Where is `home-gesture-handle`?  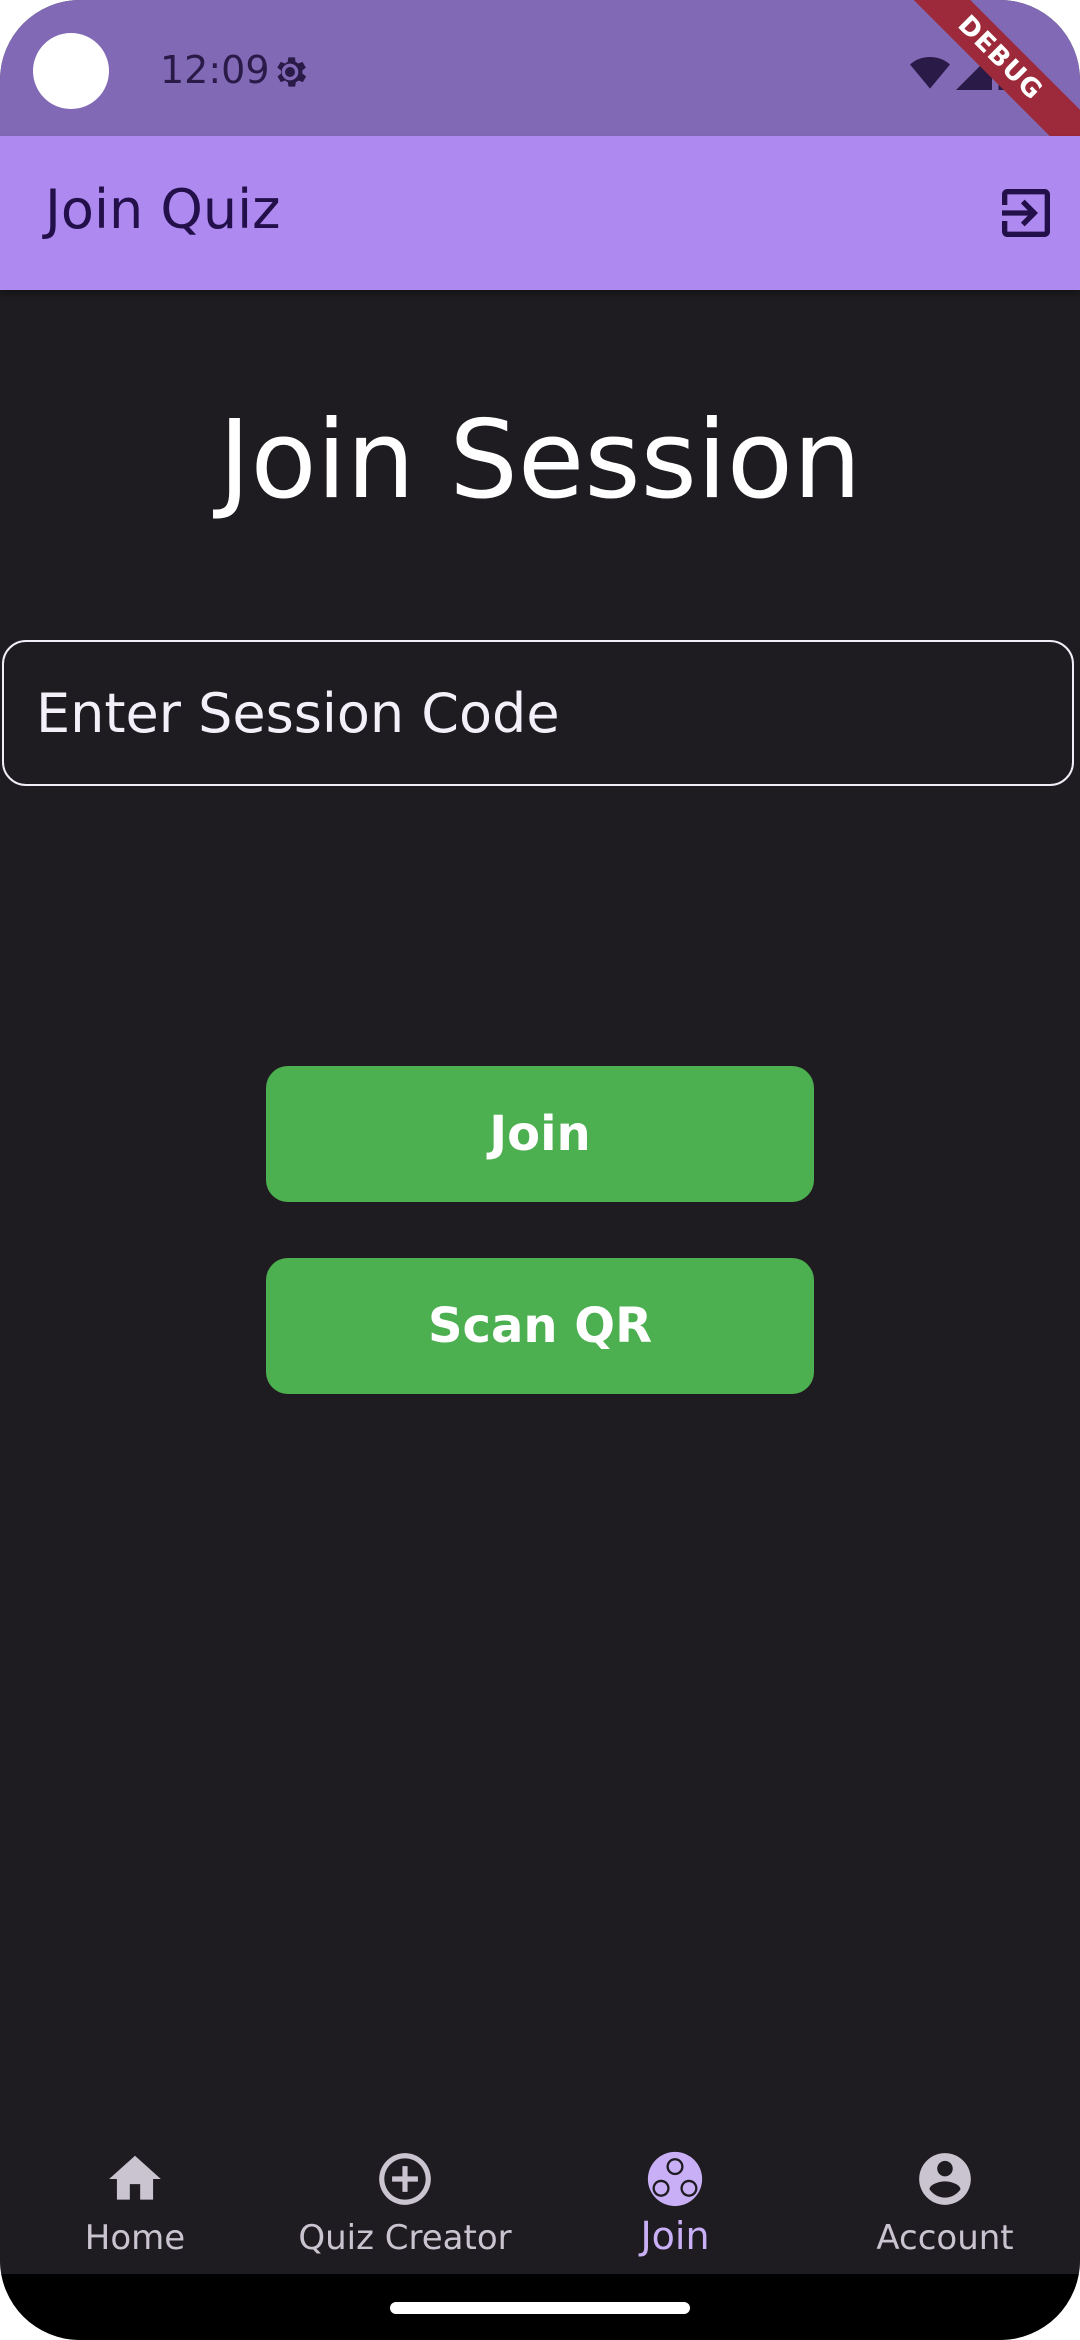 home-gesture-handle is located at coordinates (540, 2308).